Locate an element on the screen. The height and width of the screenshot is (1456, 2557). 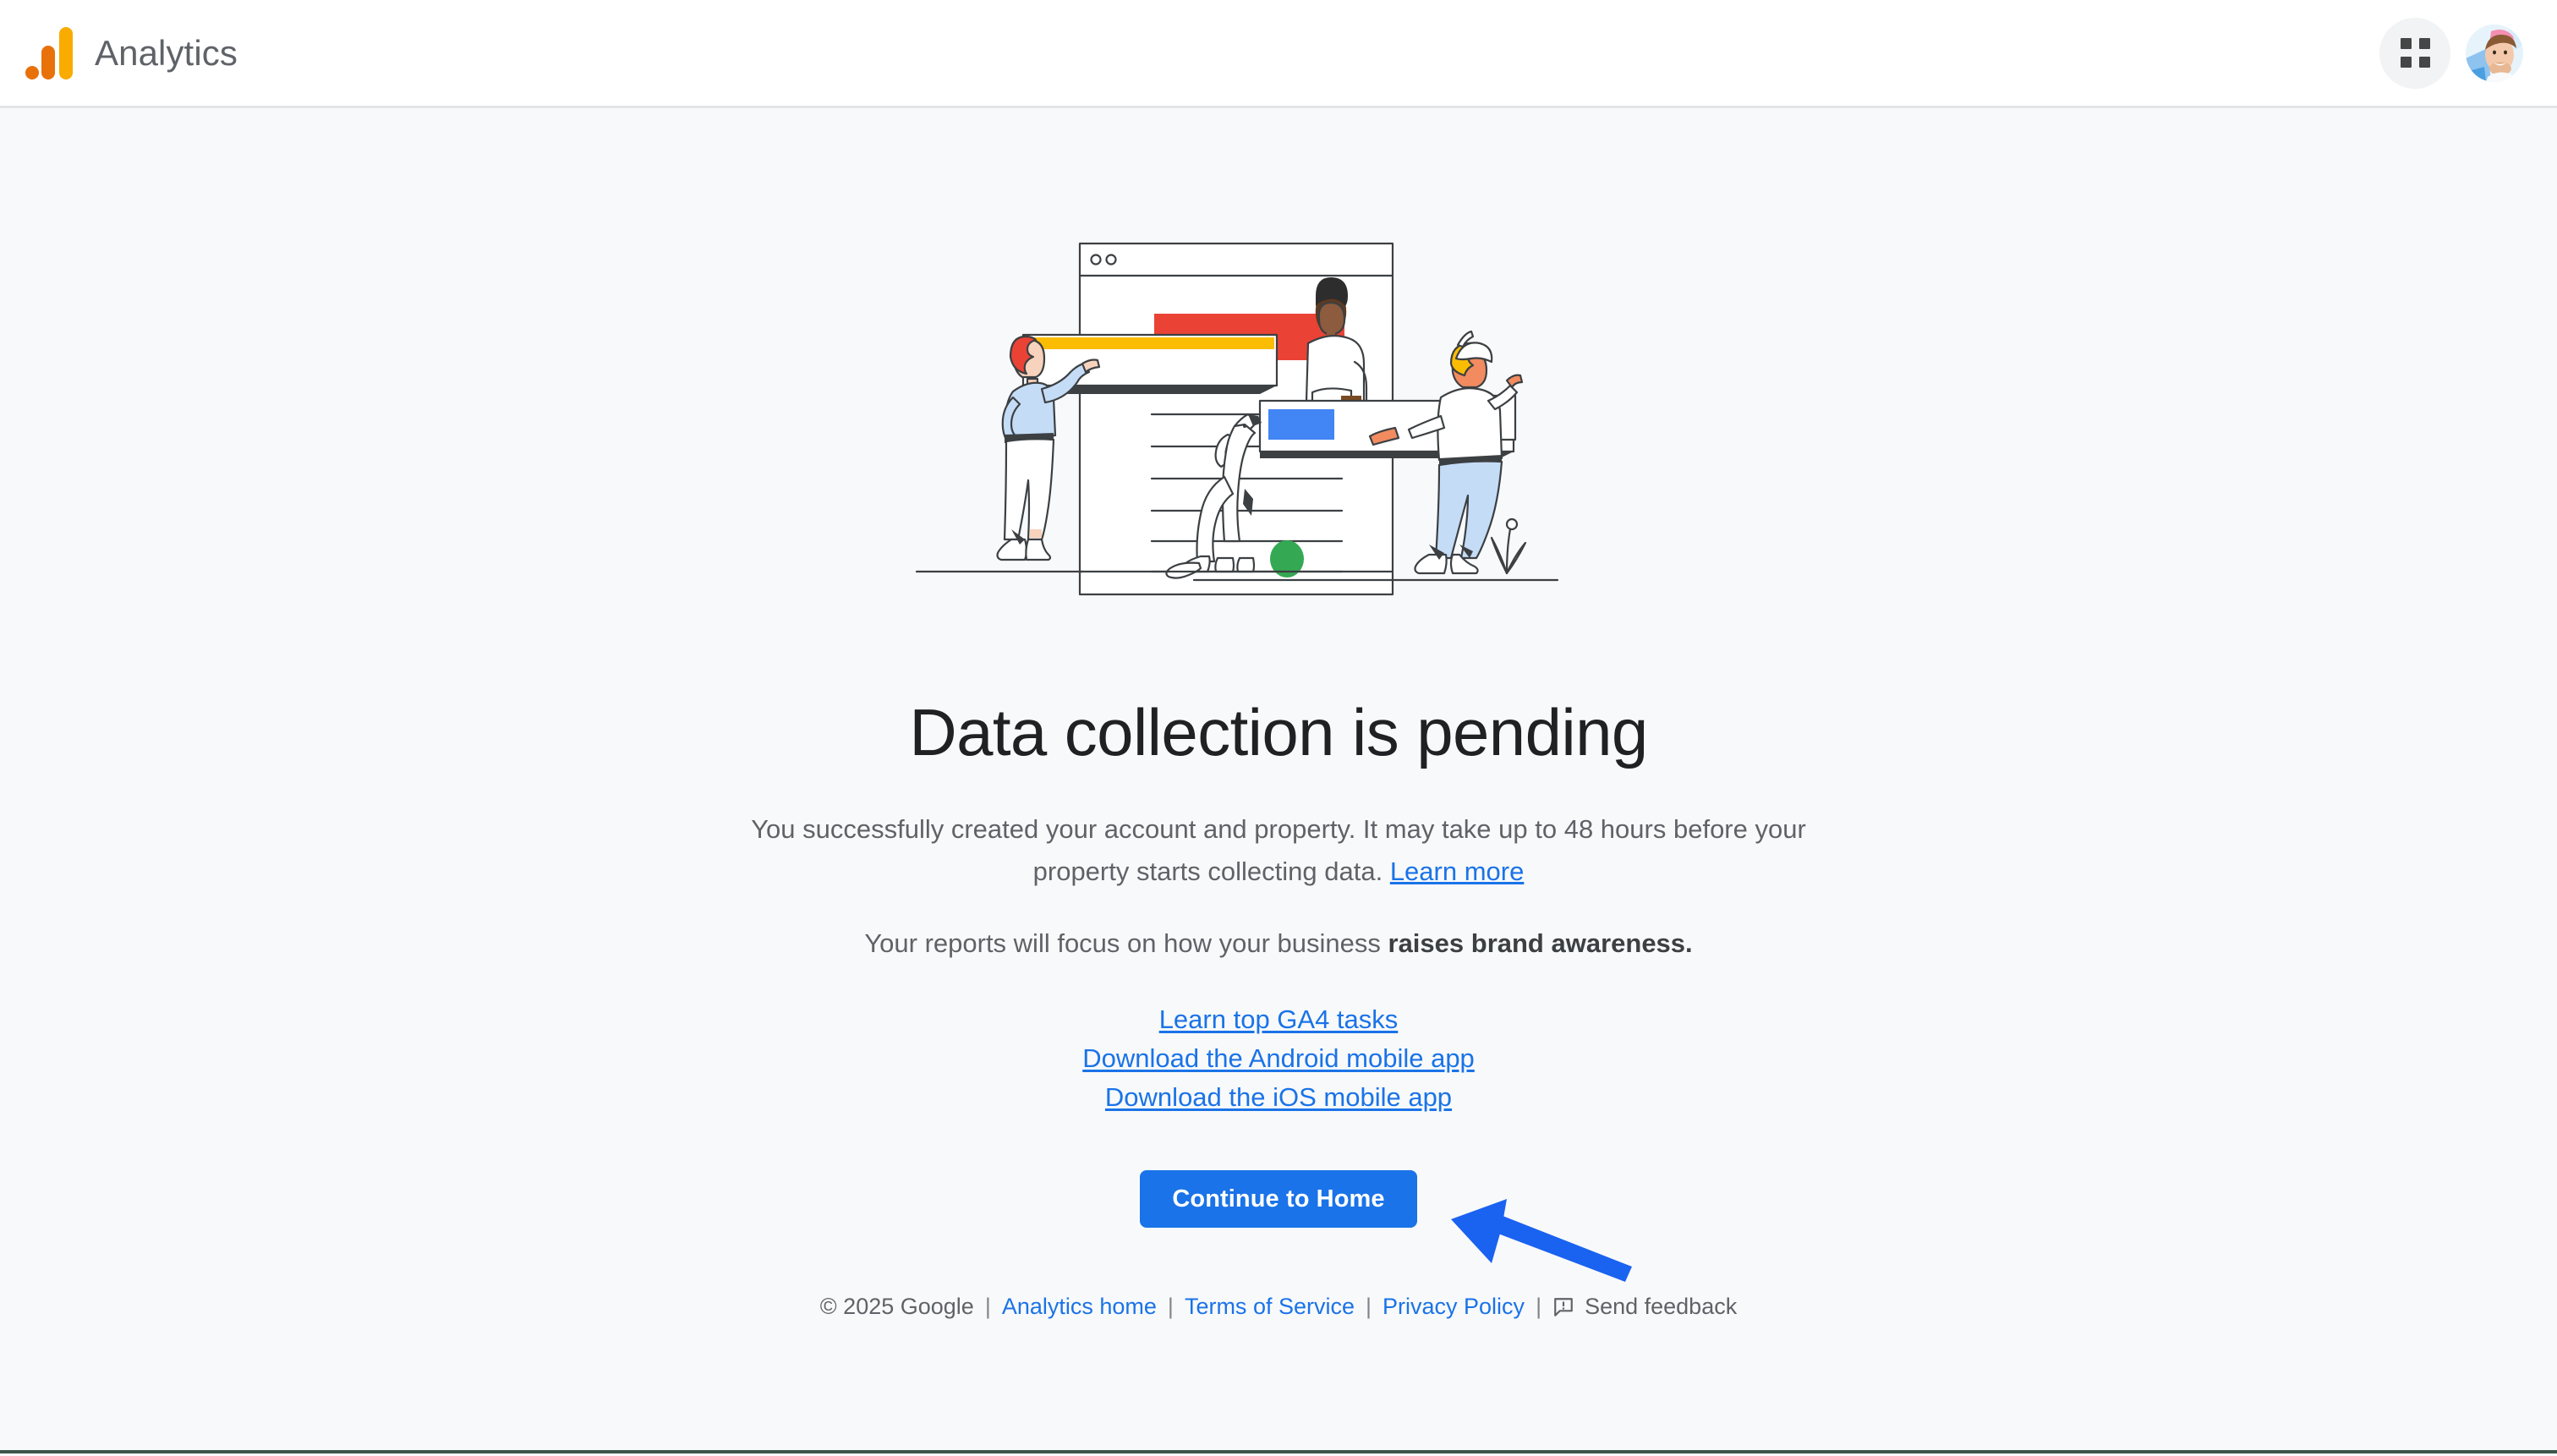
app-header: Analytics is located at coordinates (1278, 54).